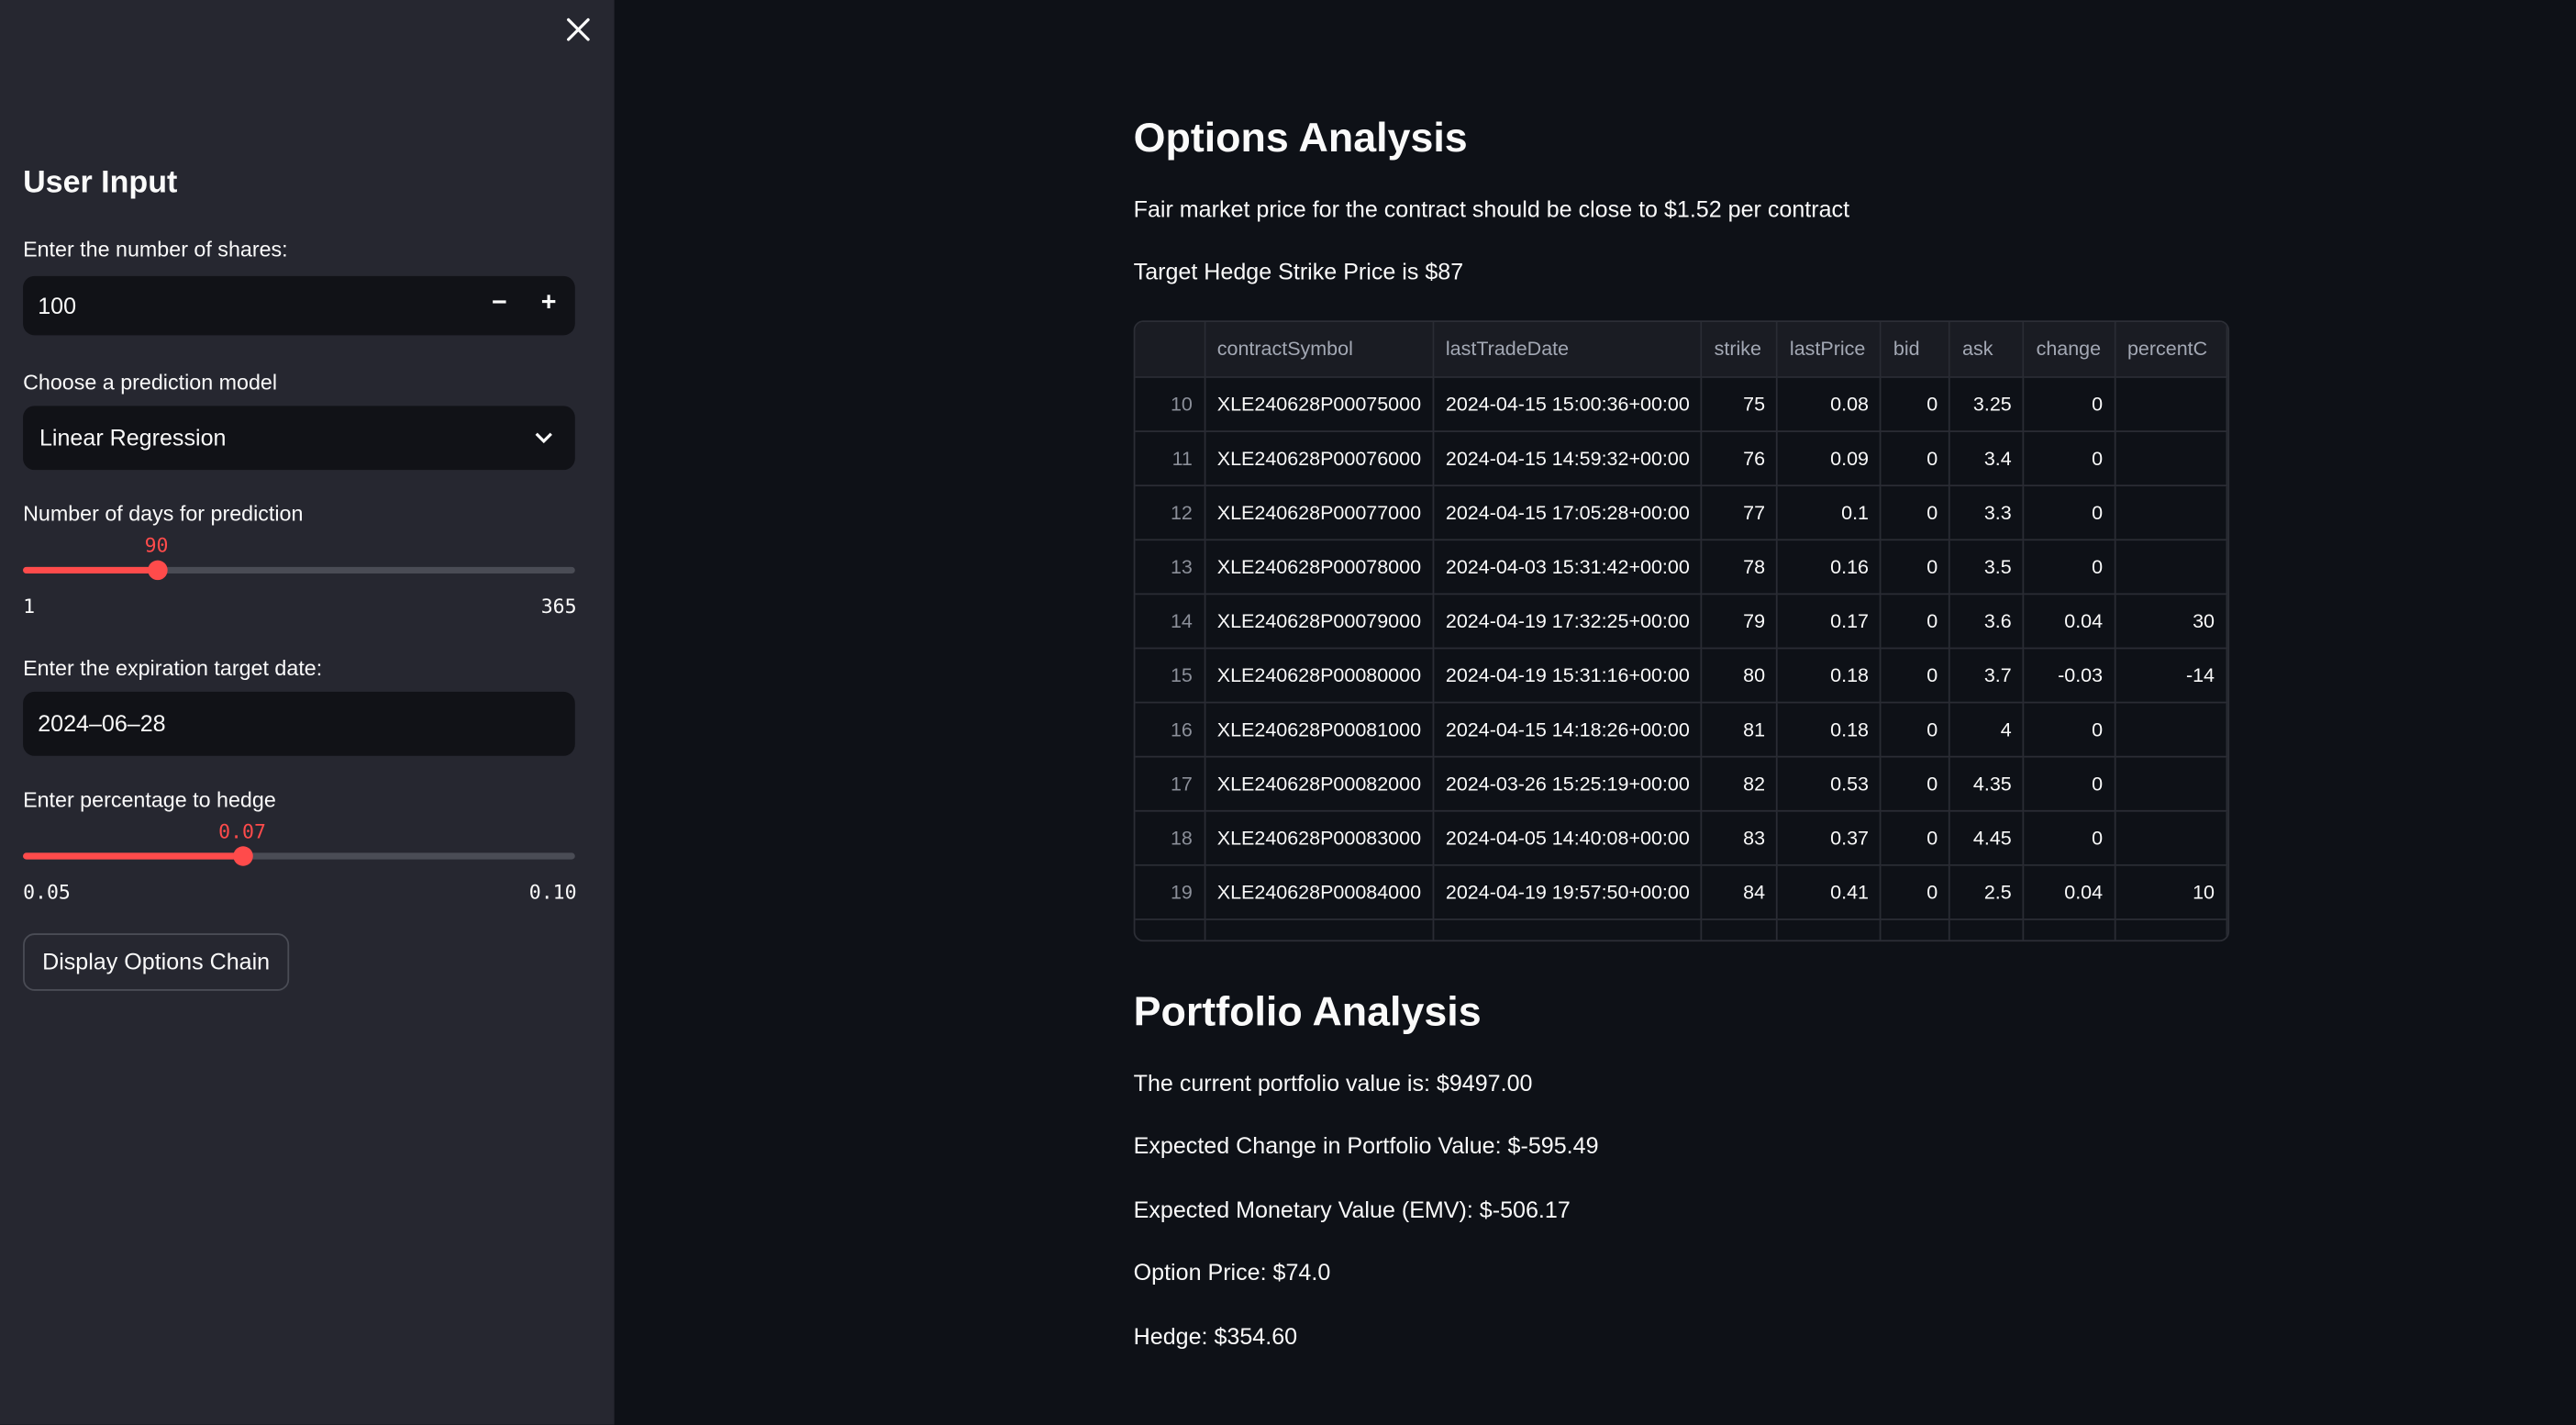 This screenshot has height=1425, width=2576. What do you see at coordinates (1320, 729) in the screenshot?
I see `table-cell: XLE240628P00081000` at bounding box center [1320, 729].